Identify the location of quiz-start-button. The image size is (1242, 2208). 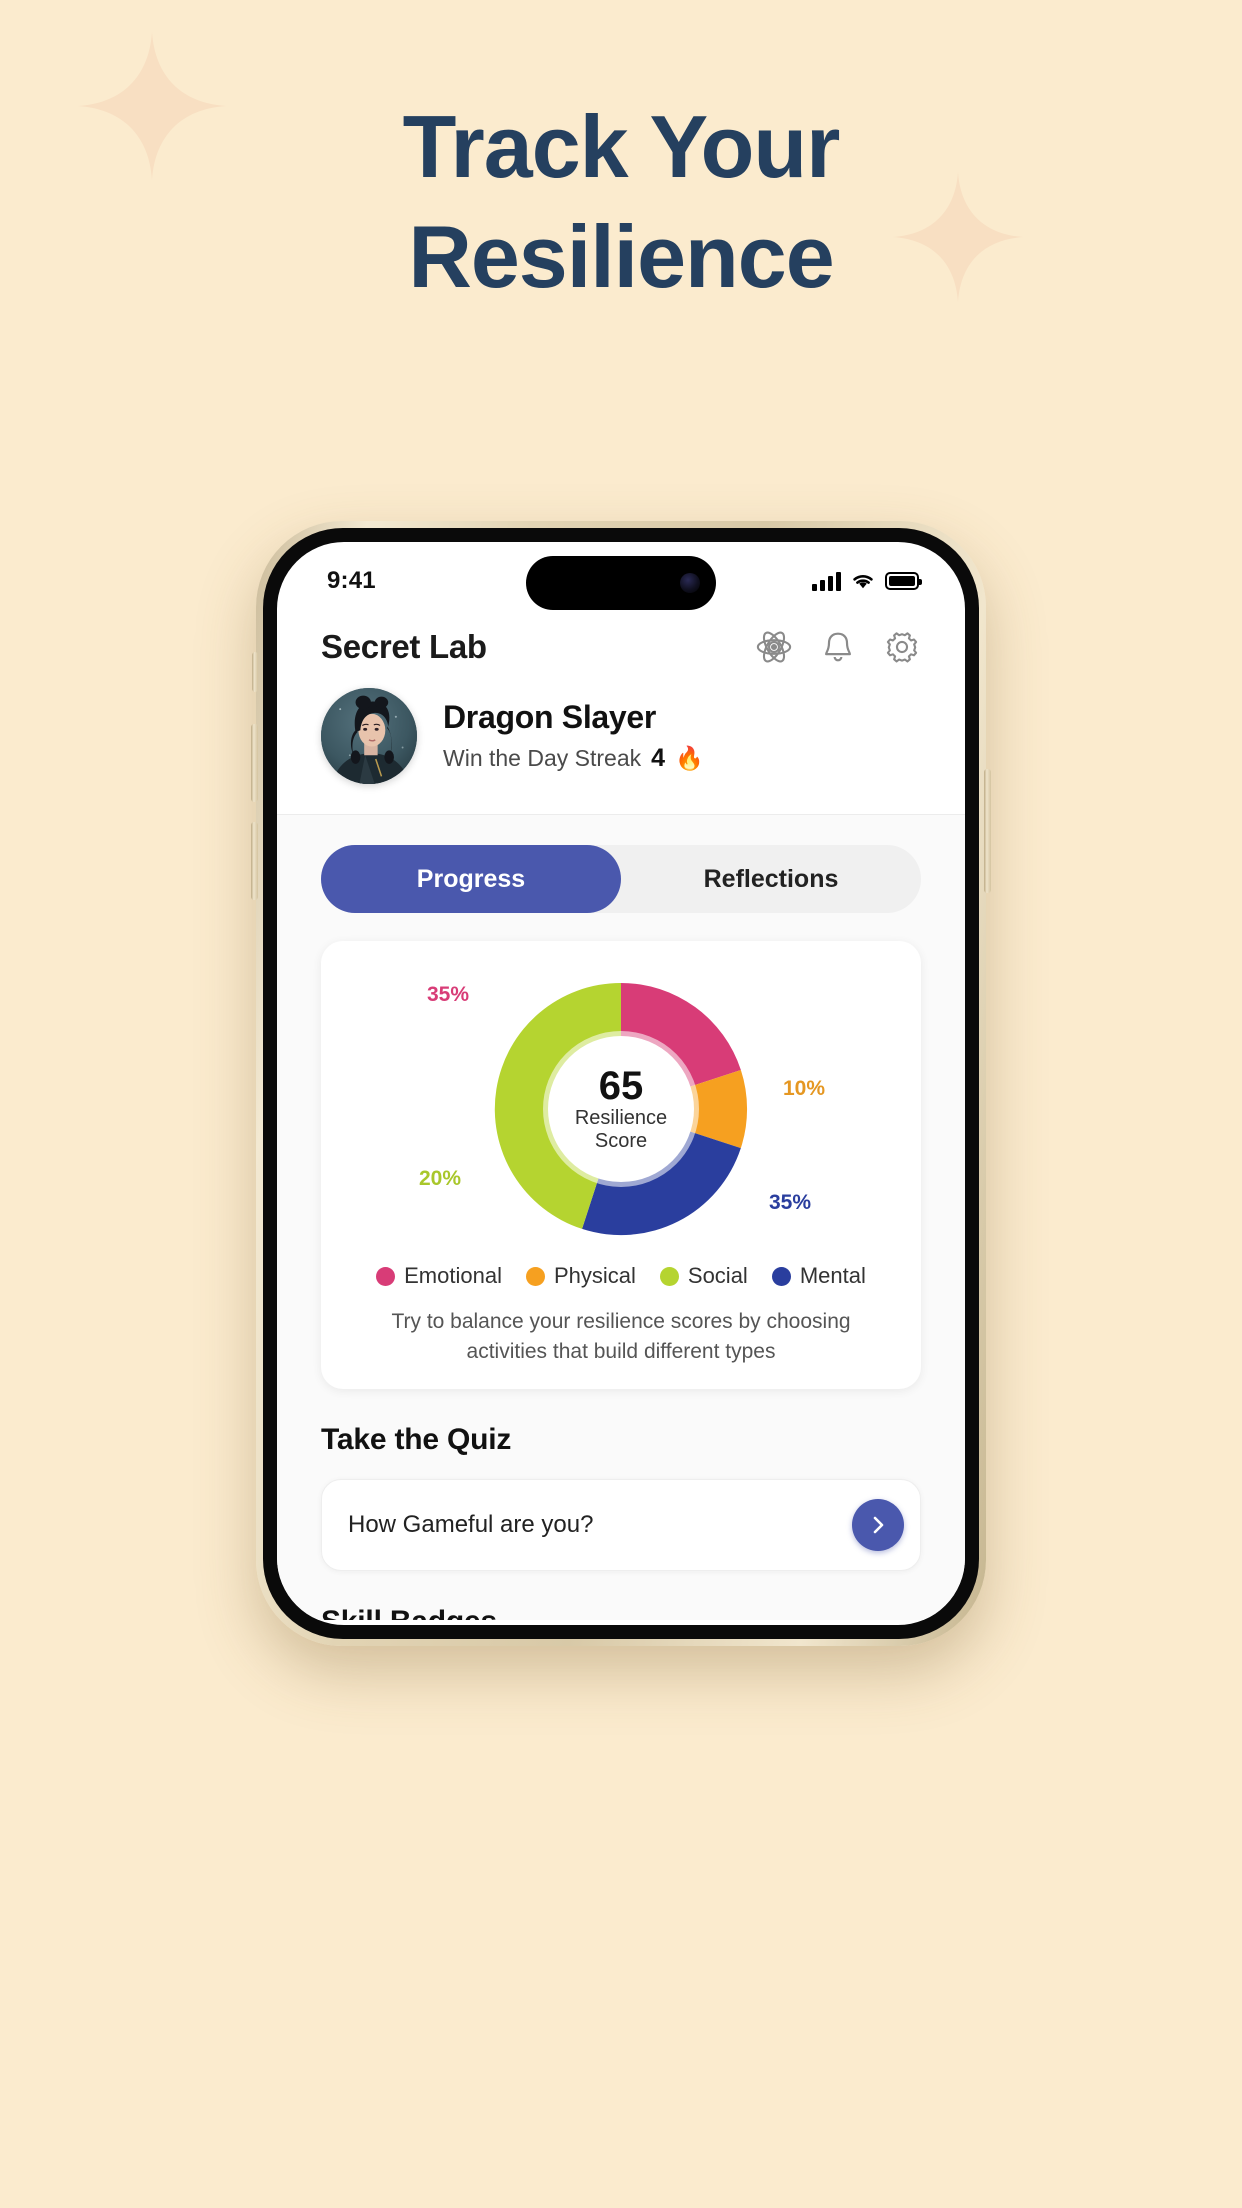
(878, 1525).